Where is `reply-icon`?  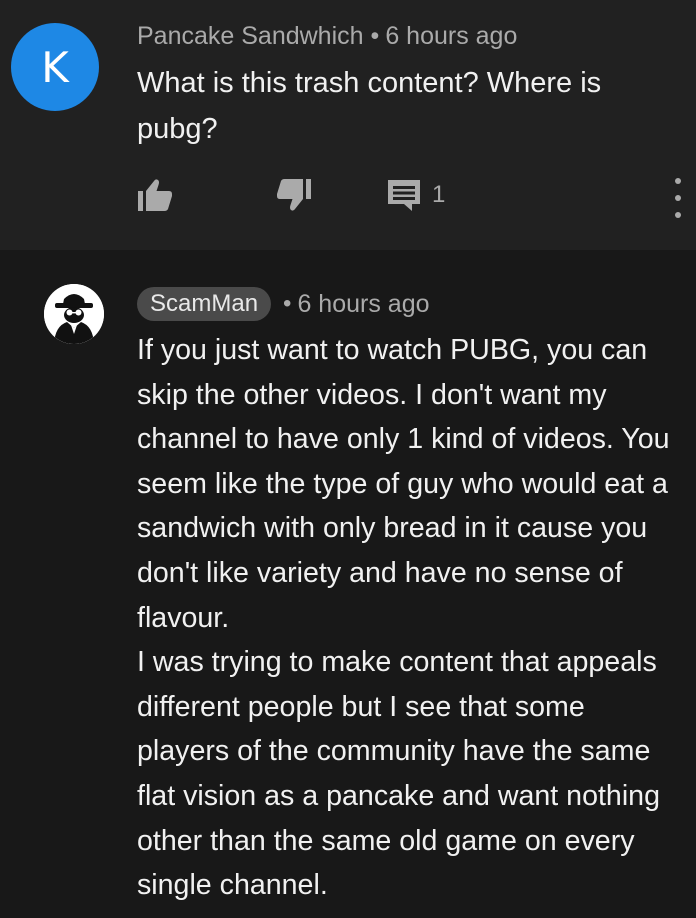
reply-icon is located at coordinates (404, 195).